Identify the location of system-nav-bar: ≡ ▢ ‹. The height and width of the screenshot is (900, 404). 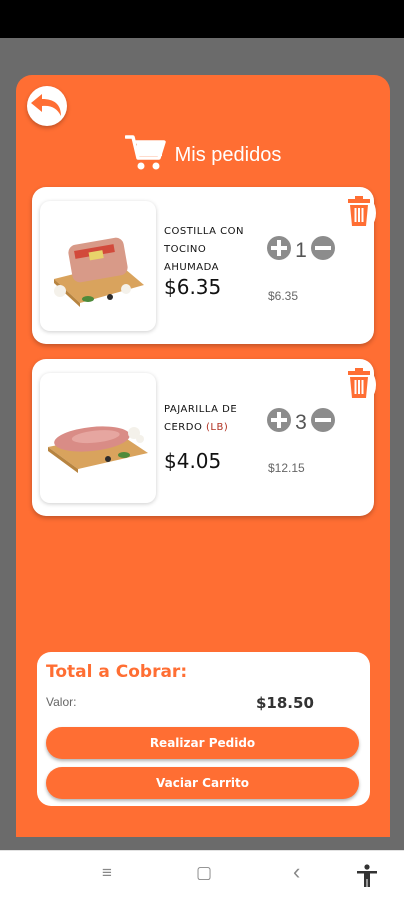
(202, 875).